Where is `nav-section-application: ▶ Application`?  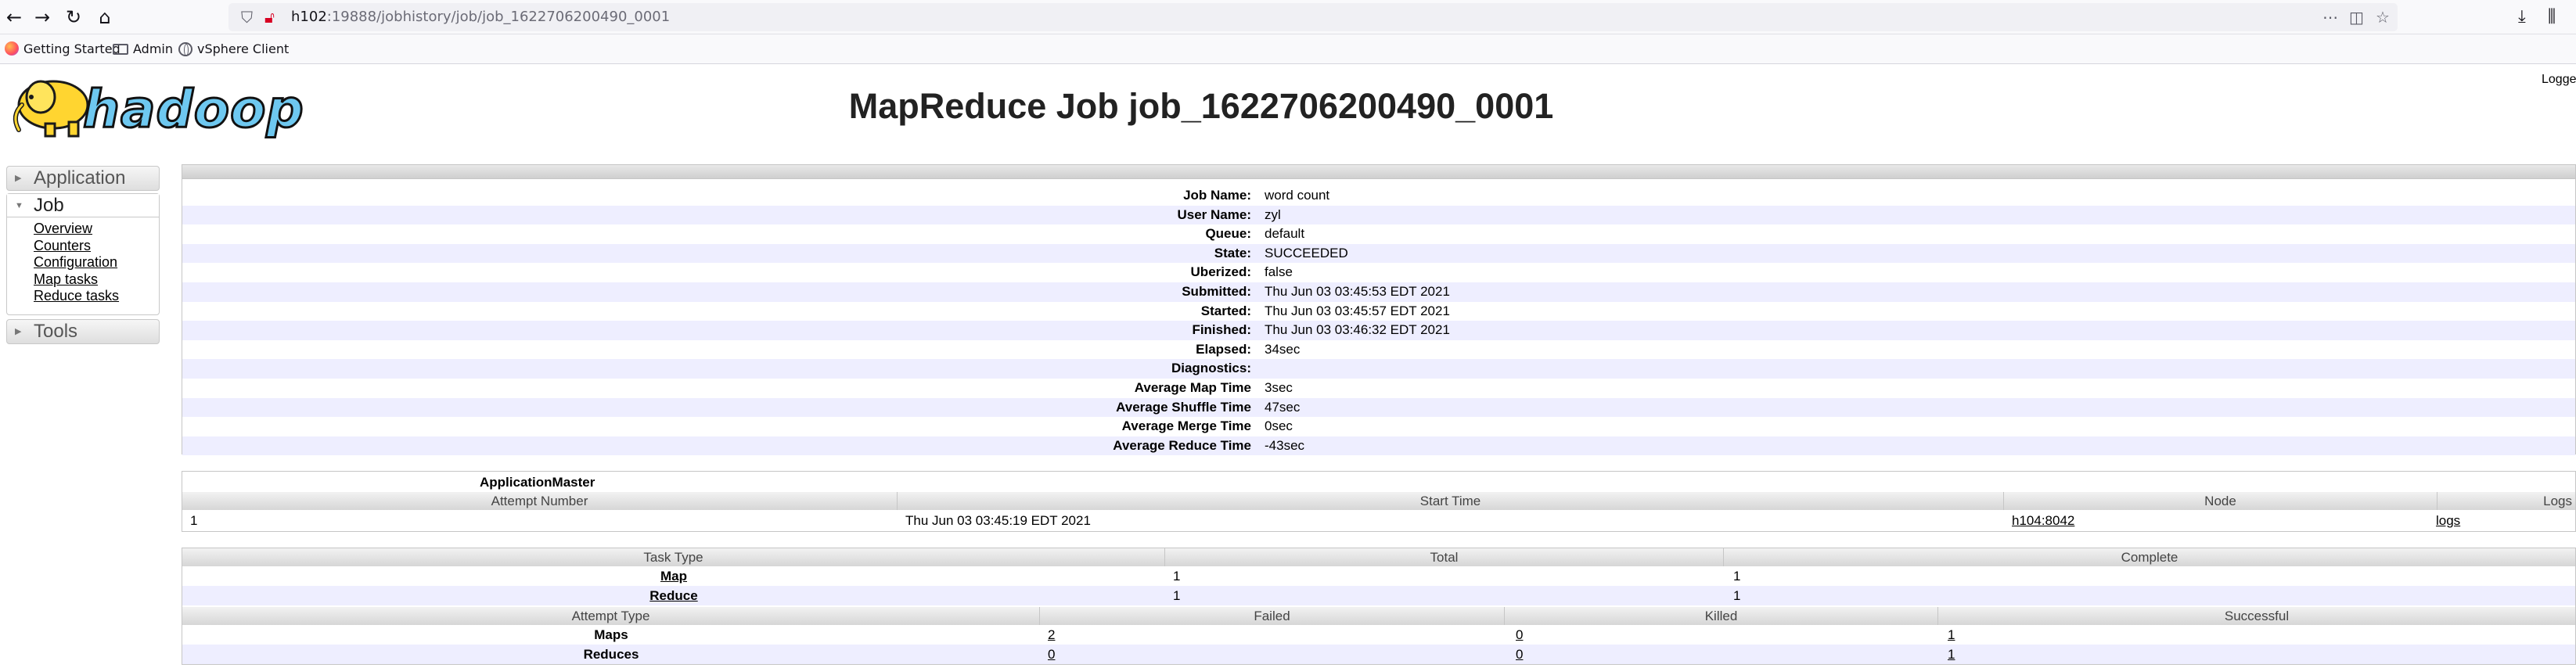
nav-section-application: ▶ Application is located at coordinates (83, 178).